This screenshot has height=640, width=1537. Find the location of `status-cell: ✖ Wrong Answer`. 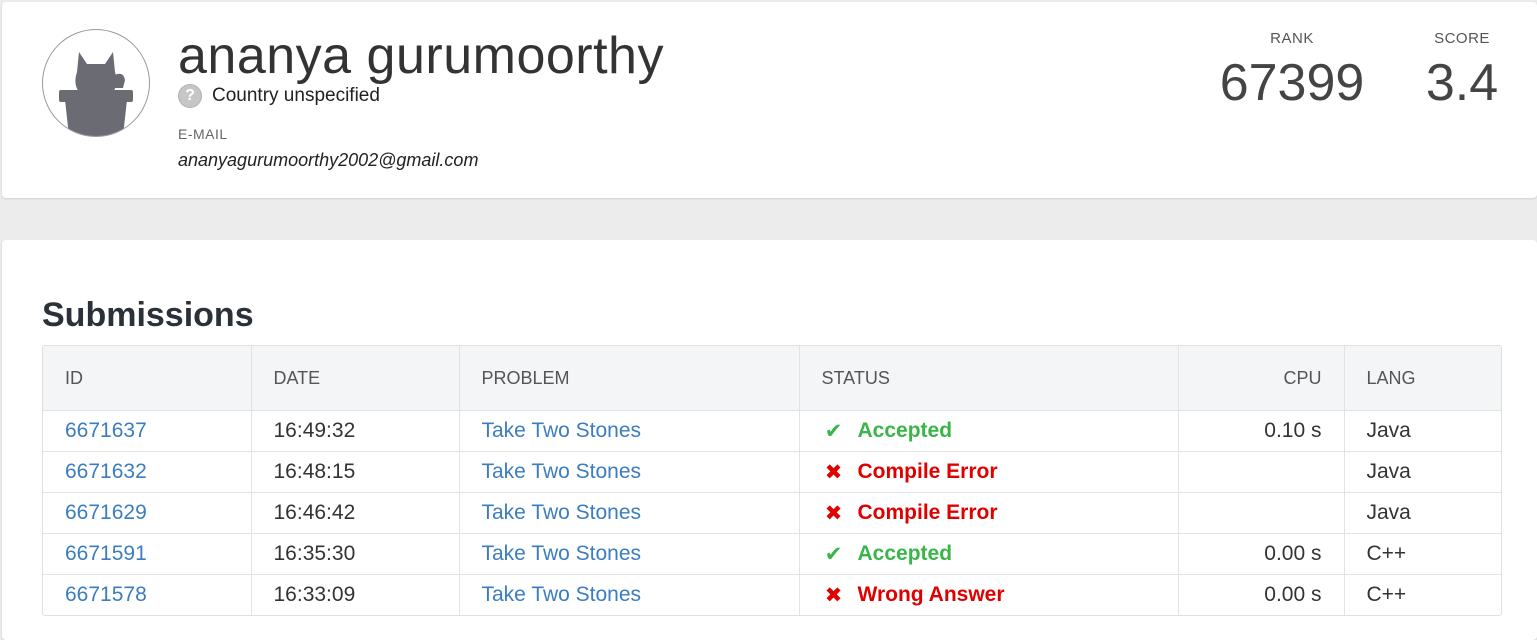

status-cell: ✖ Wrong Answer is located at coordinates (989, 595).